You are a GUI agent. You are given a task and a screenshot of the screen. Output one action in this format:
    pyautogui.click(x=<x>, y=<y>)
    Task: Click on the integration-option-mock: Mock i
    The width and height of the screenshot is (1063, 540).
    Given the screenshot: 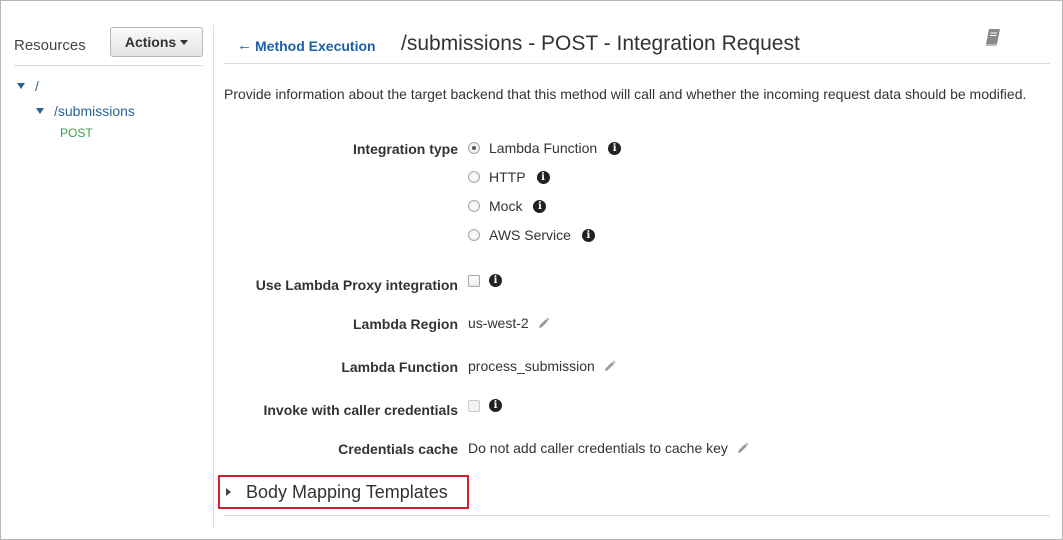 What is the action you would take?
    pyautogui.click(x=507, y=206)
    